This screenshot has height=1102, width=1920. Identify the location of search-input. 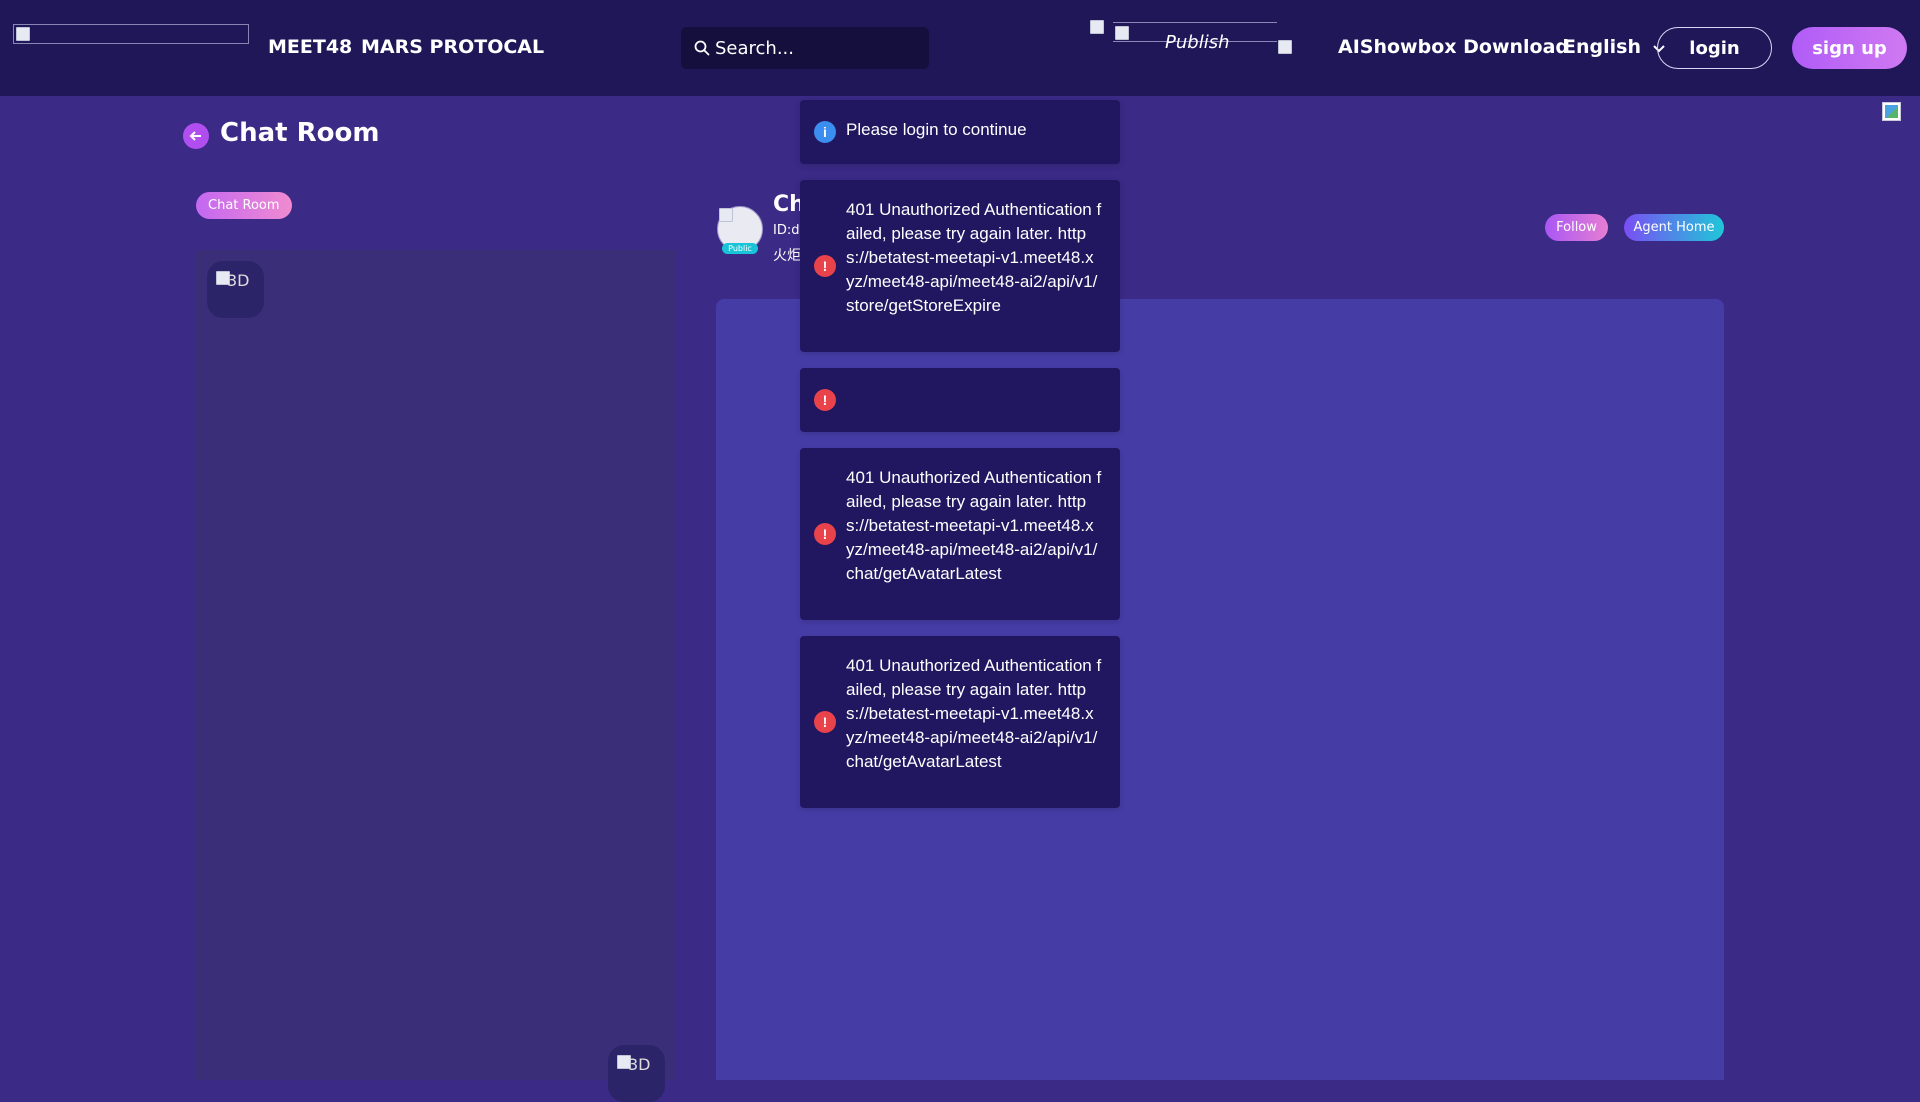
(818, 48).